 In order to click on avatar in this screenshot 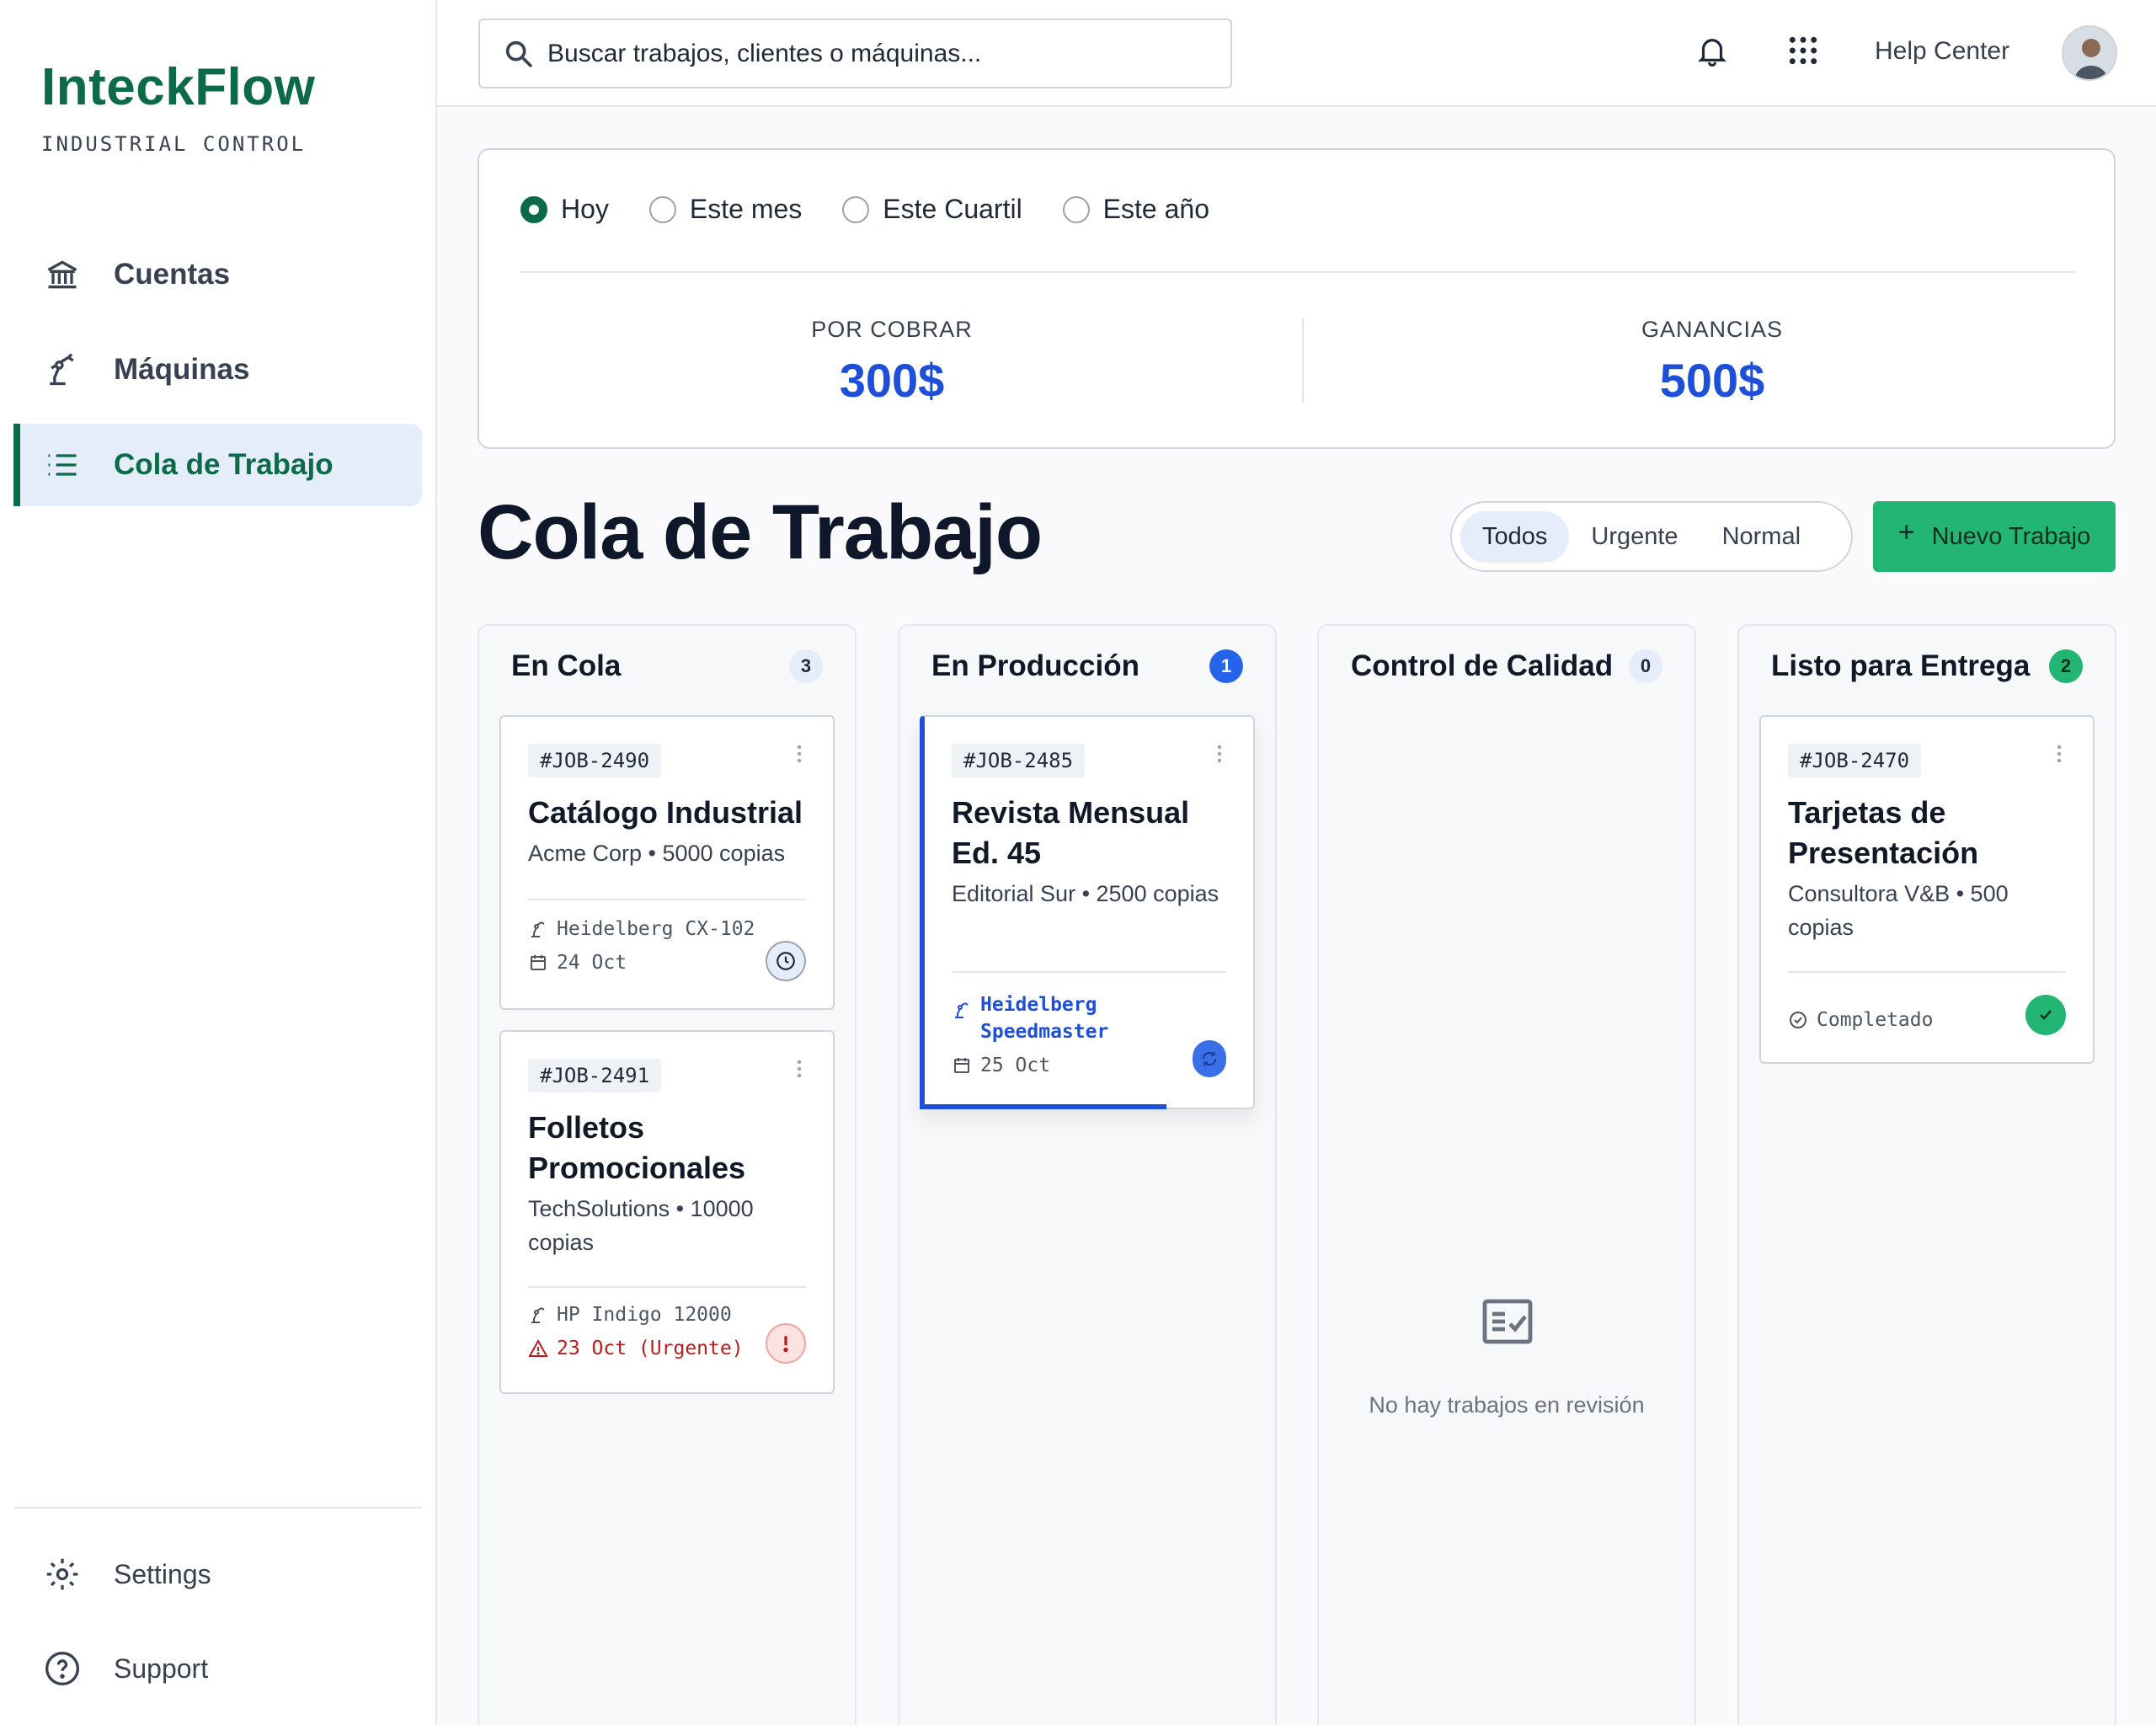, I will do `click(2089, 53)`.